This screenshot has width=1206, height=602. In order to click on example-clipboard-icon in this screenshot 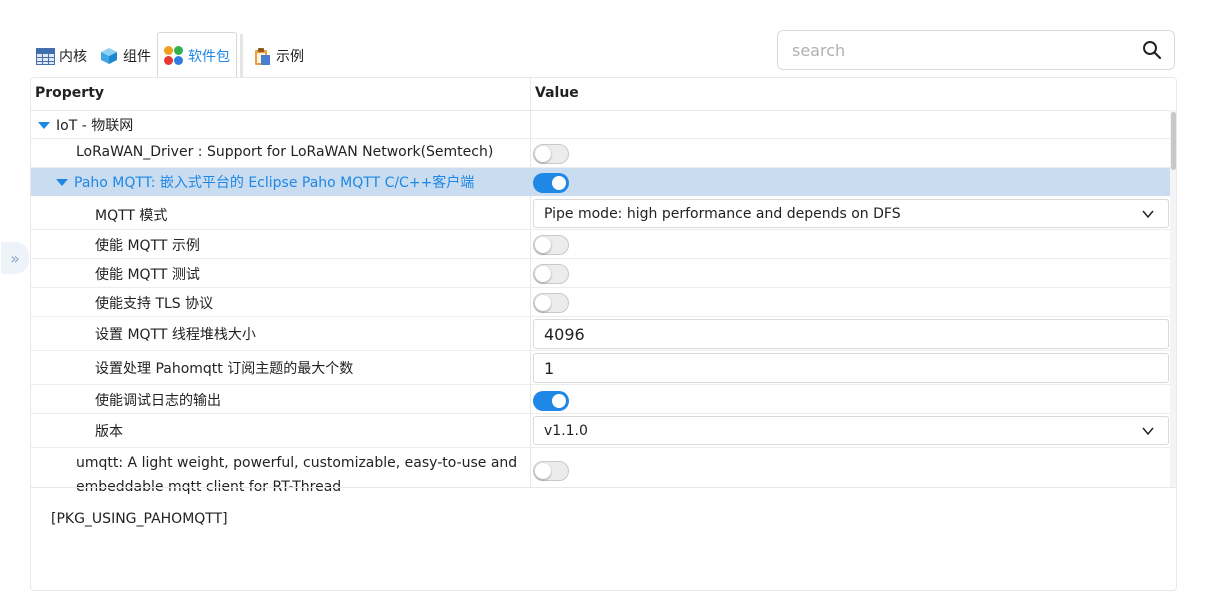, I will do `click(262, 56)`.